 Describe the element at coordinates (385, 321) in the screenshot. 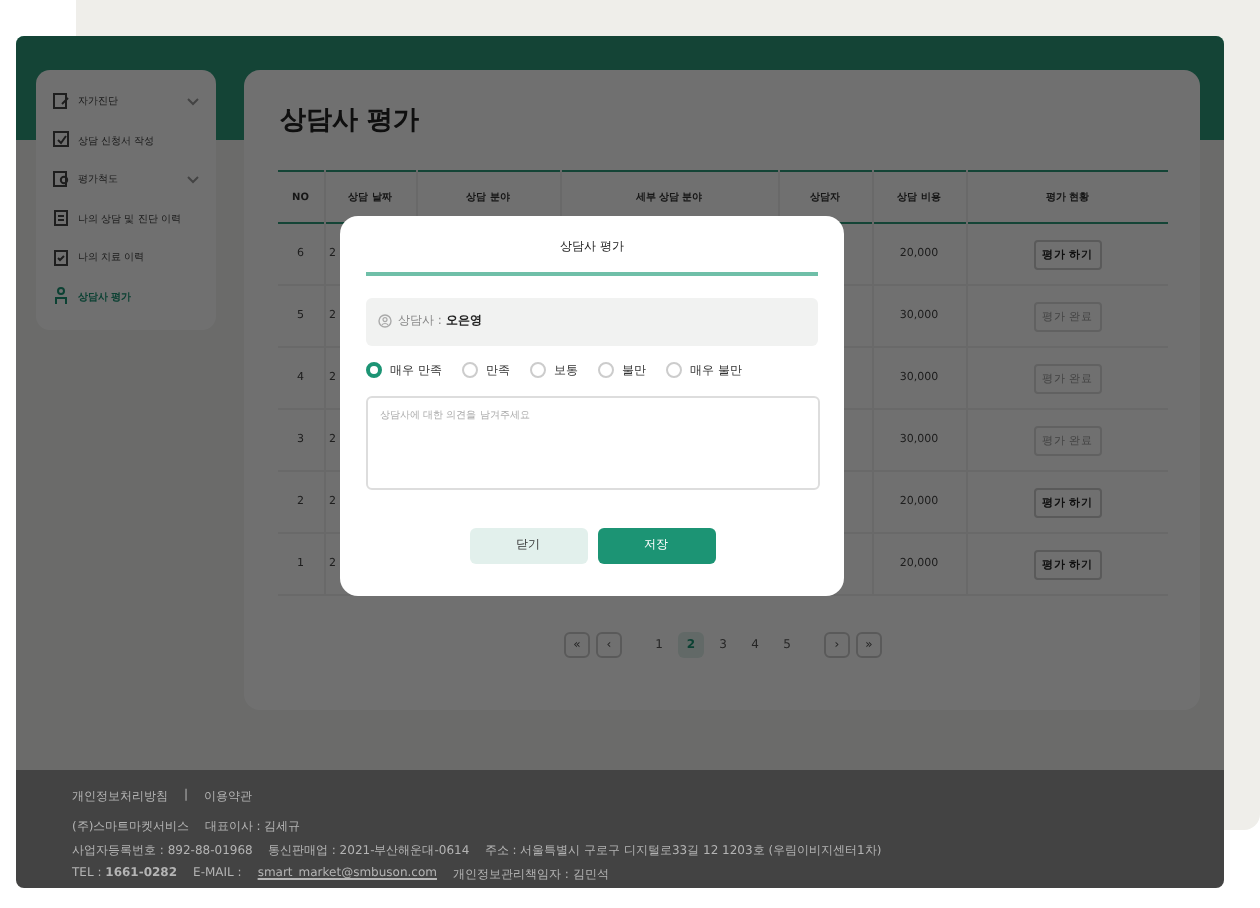

I see `person-circle-icon` at that location.